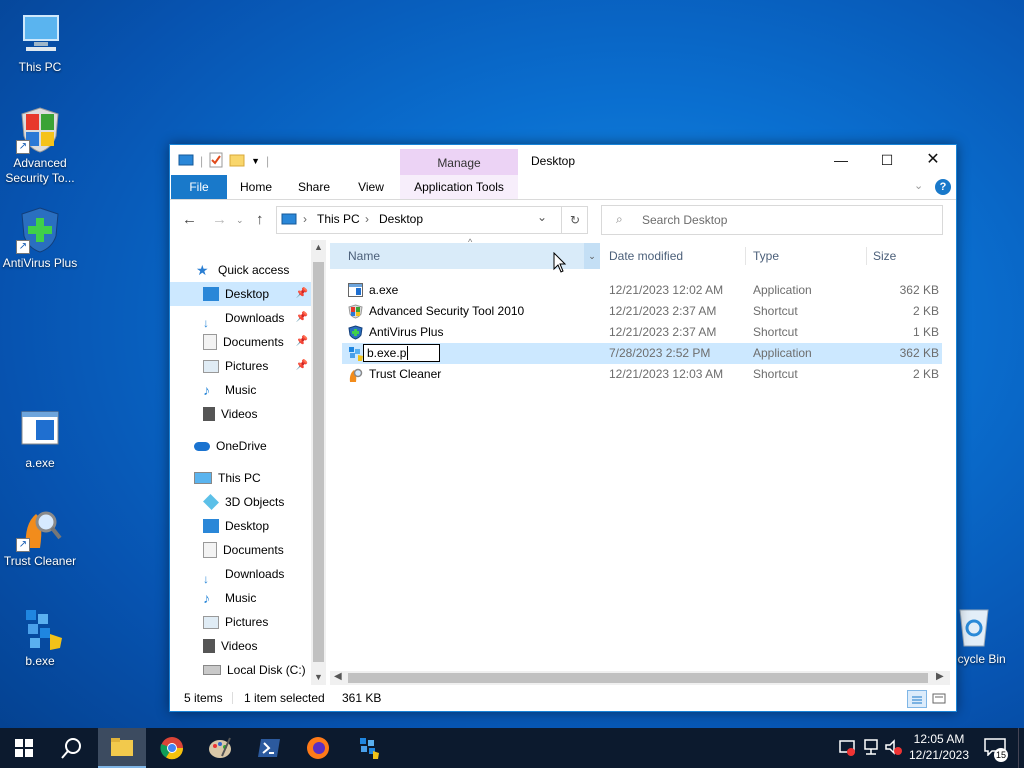  I want to click on scroll-left-arrow-icon: ◀, so click(338, 676).